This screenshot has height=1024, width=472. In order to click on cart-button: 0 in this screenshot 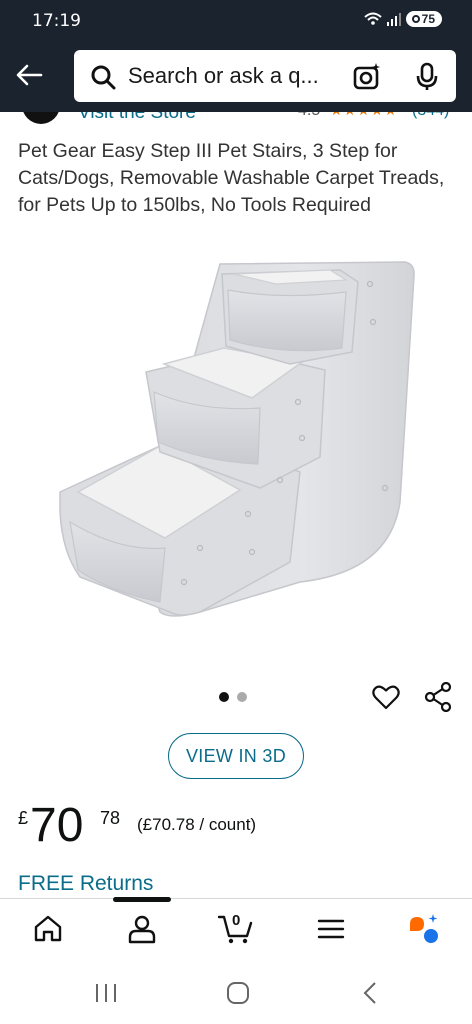, I will do `click(237, 929)`.